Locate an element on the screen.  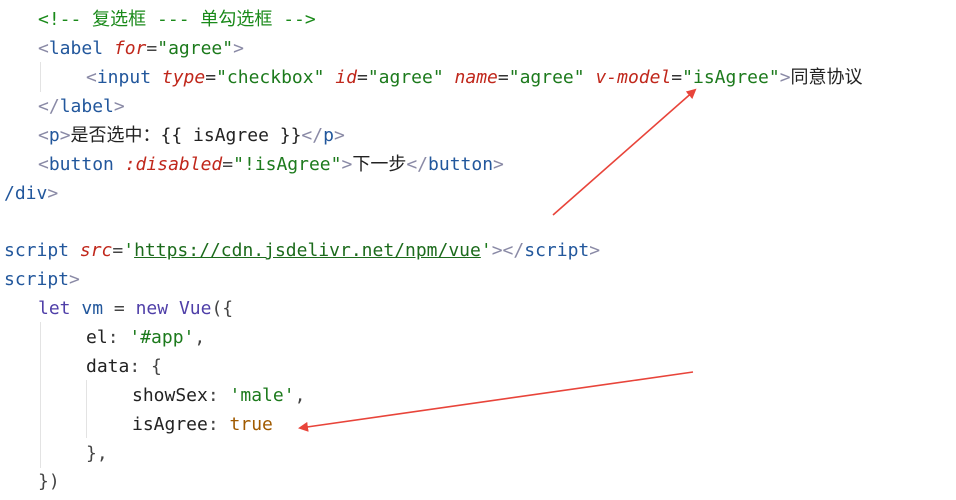
button-text: 下一步 is located at coordinates (379, 164).